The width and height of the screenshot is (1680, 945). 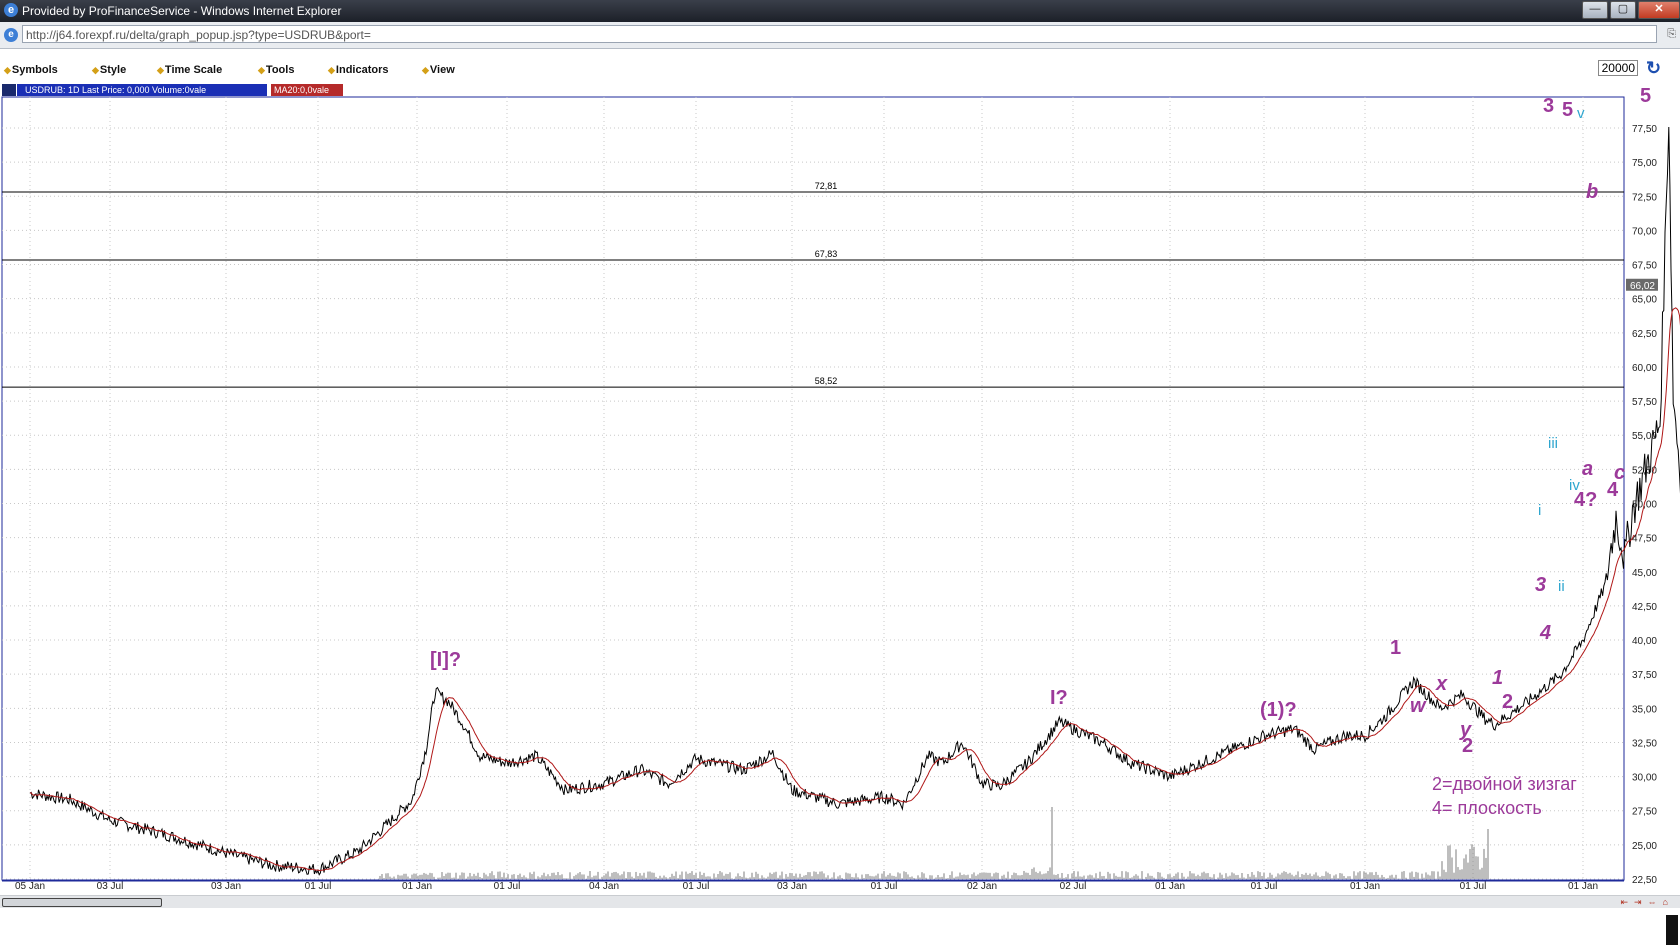 I want to click on y-tick-label: 45,00, so click(x=1644, y=573).